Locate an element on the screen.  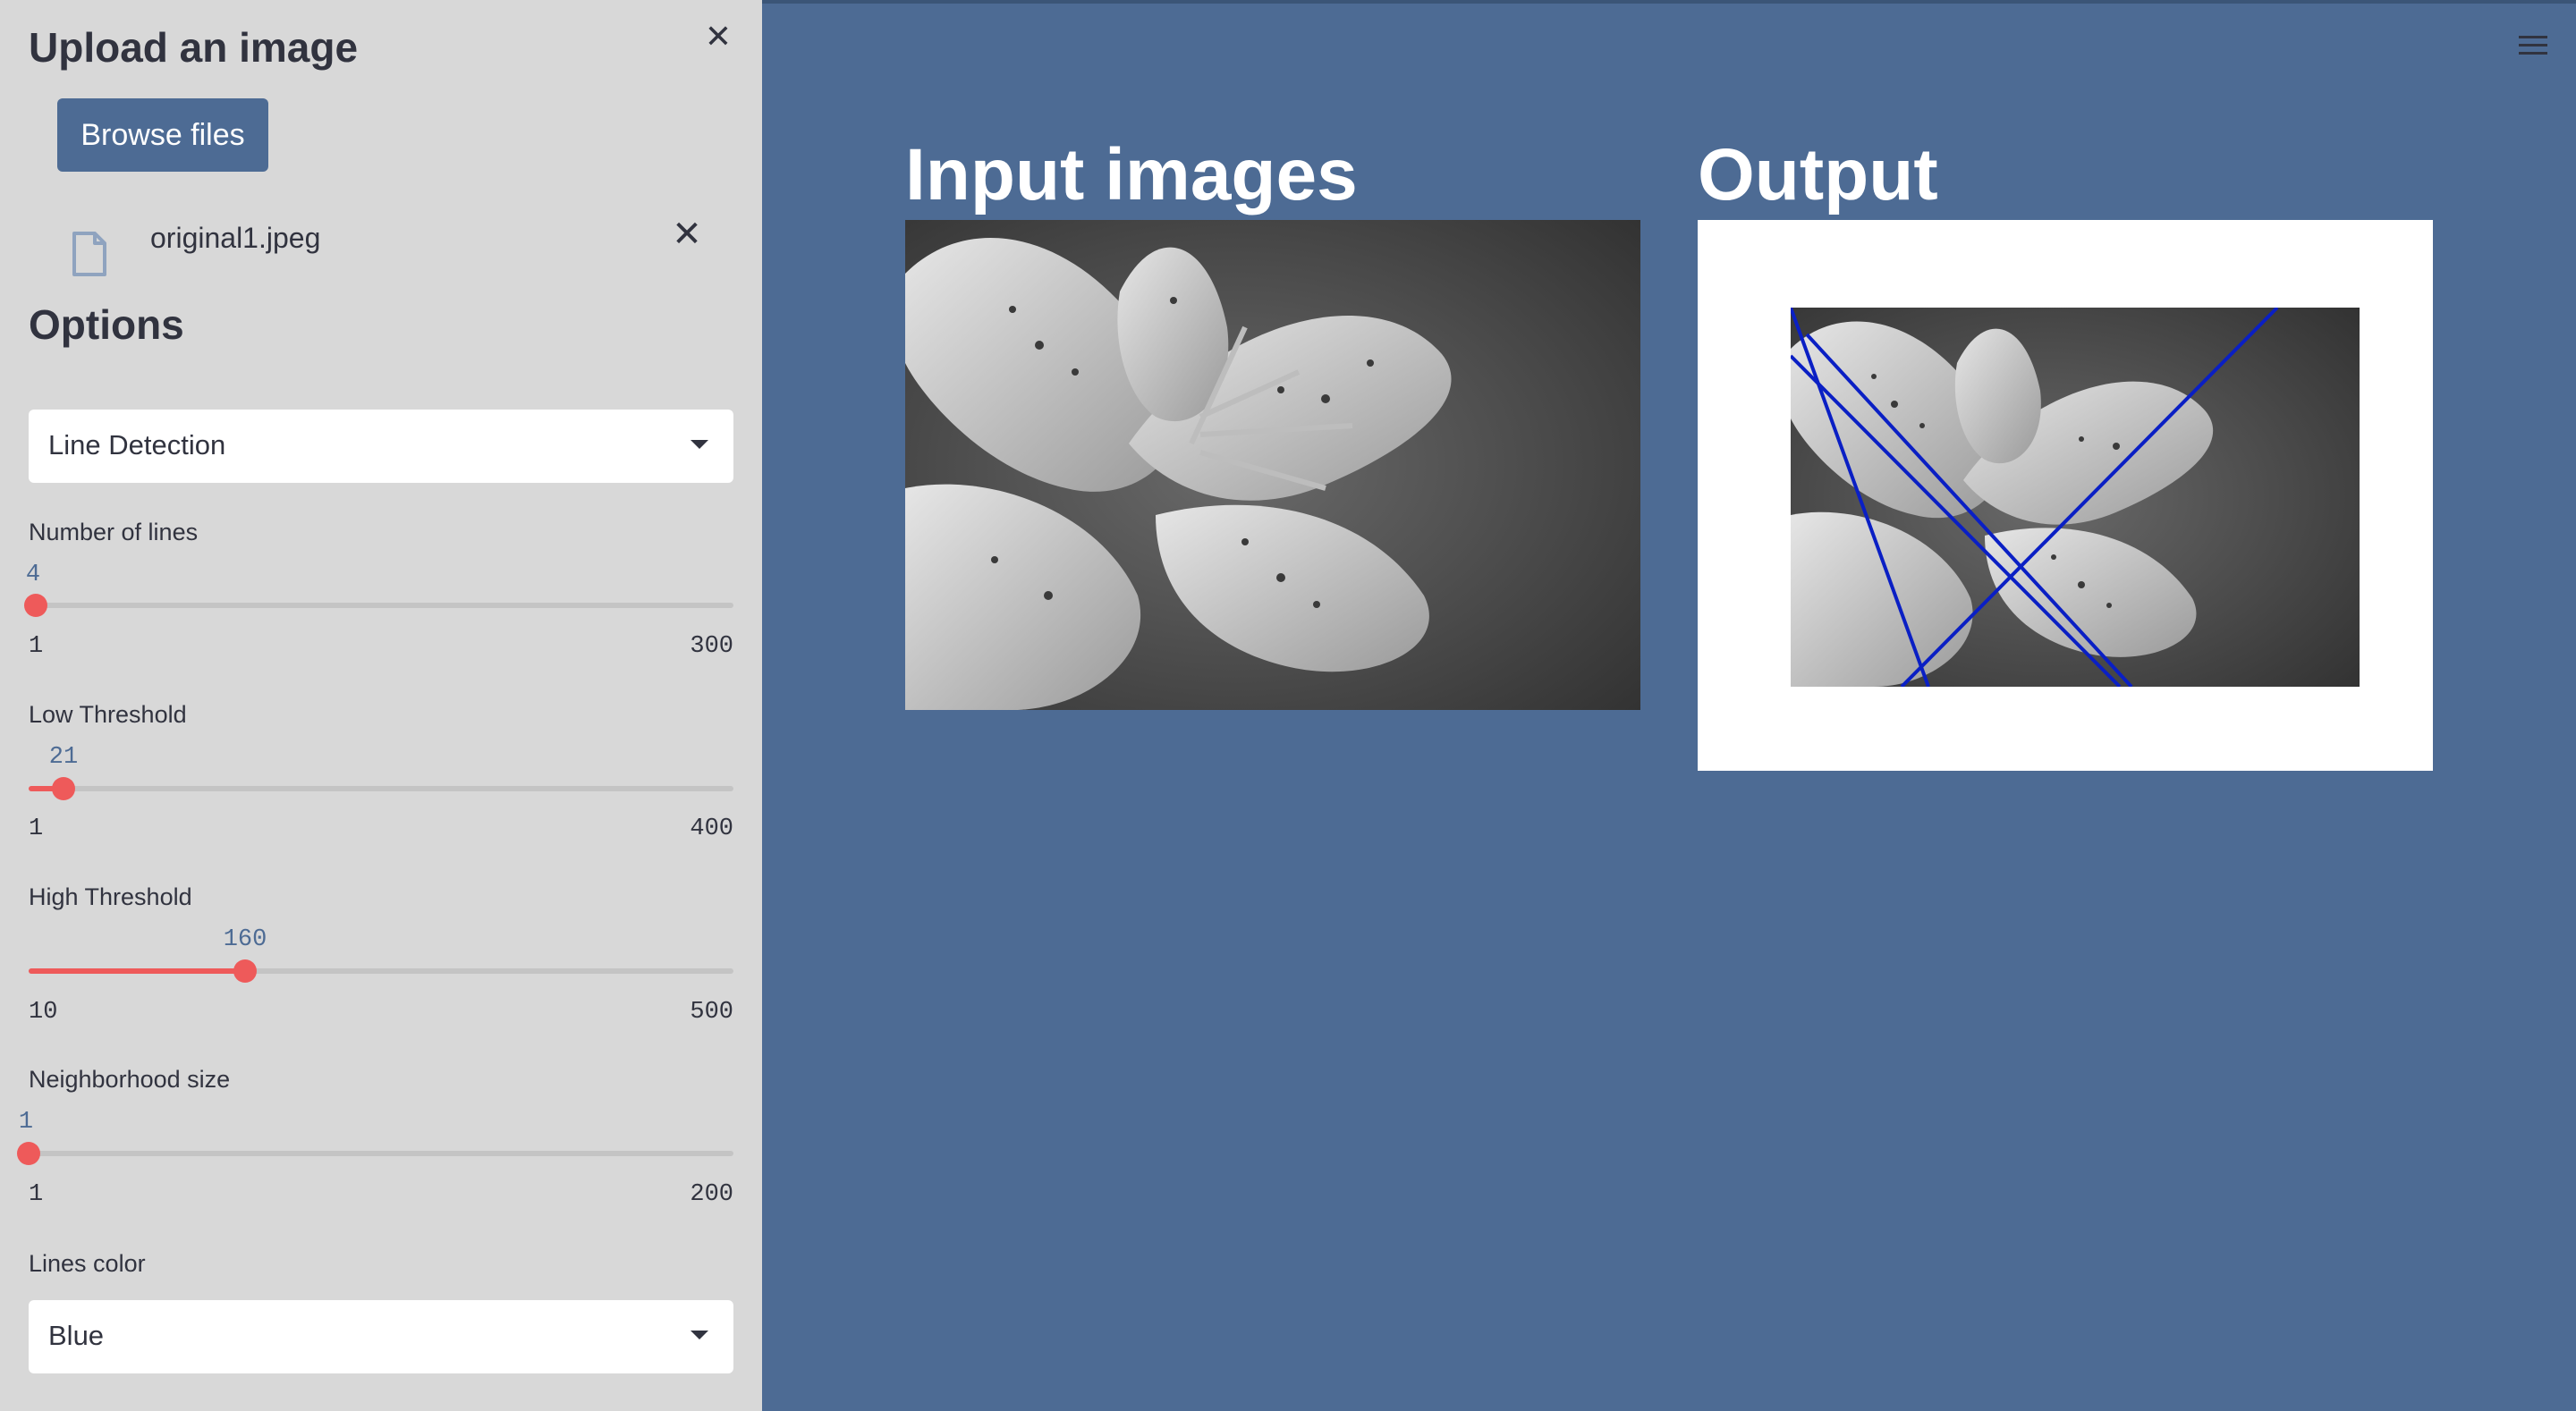
upload-title: Upload an image is located at coordinates (194, 47).